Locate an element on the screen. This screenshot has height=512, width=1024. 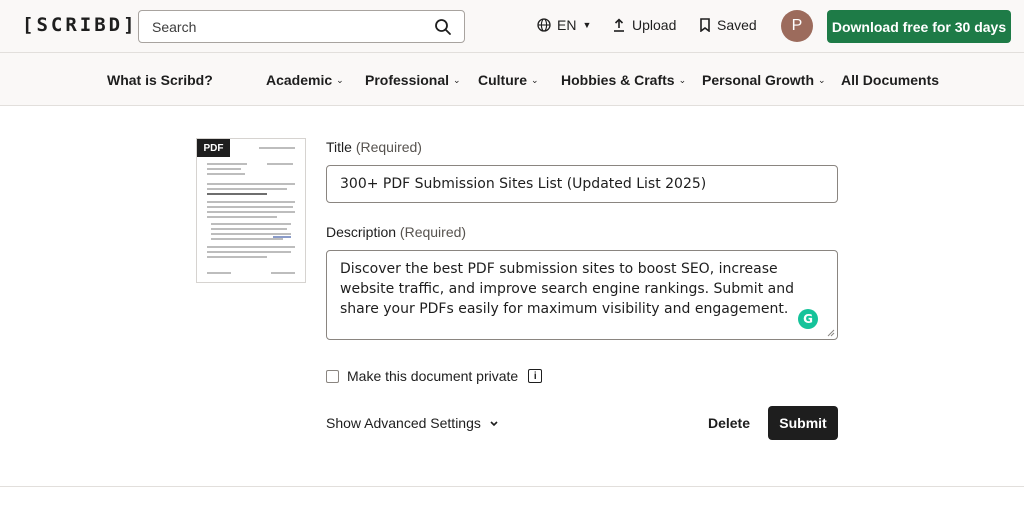
upload-icon is located at coordinates (619, 25).